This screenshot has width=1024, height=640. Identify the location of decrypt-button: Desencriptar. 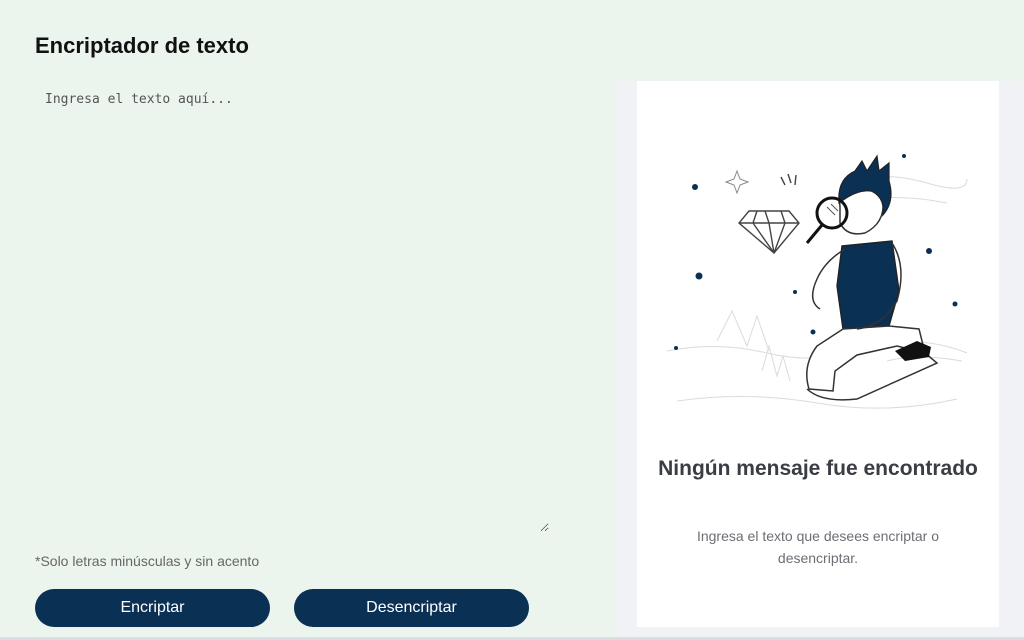
(411, 608).